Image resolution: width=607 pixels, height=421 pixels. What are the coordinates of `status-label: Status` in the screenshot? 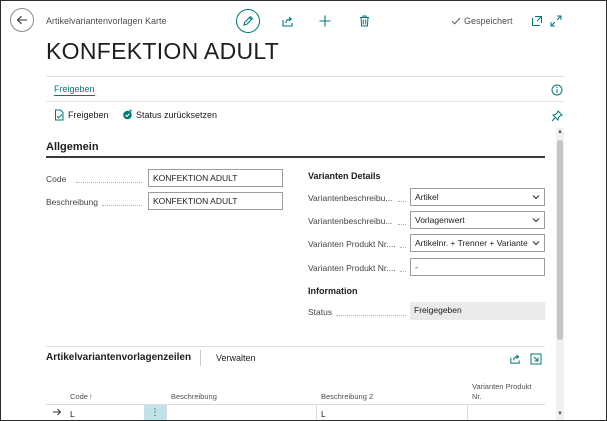 It's located at (320, 312).